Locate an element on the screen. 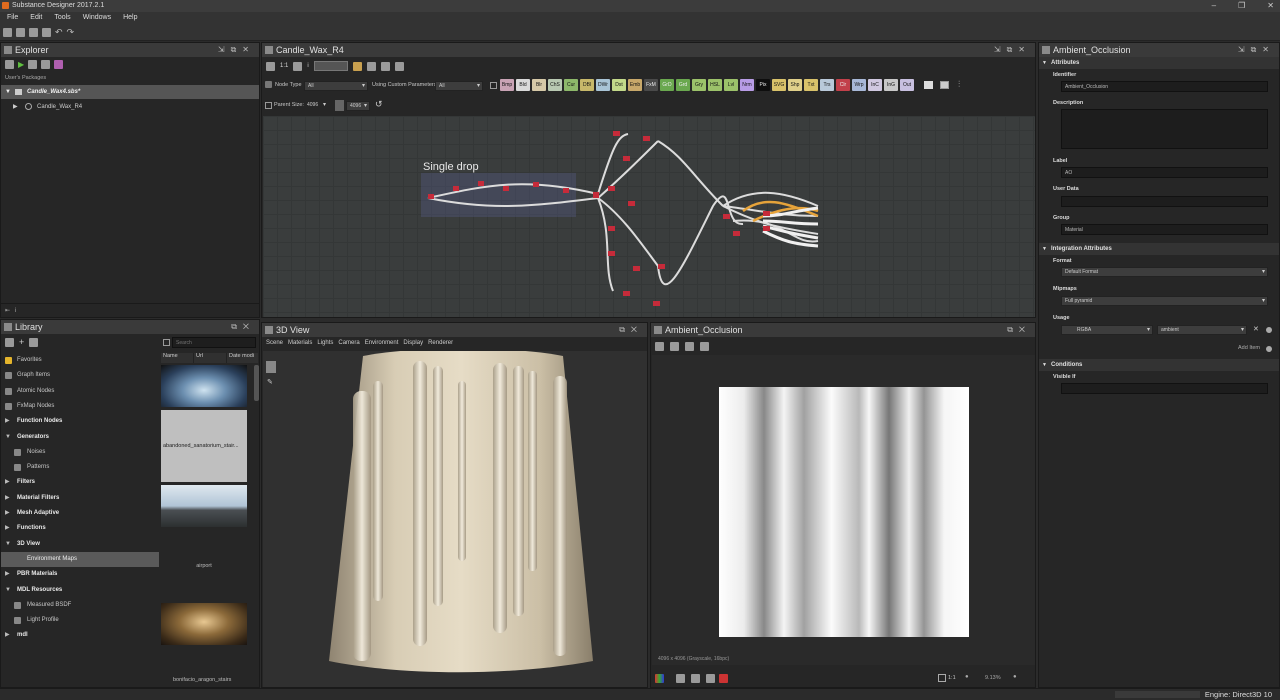 The image size is (1280, 700). uv-icon is located at coordinates (689, 346).